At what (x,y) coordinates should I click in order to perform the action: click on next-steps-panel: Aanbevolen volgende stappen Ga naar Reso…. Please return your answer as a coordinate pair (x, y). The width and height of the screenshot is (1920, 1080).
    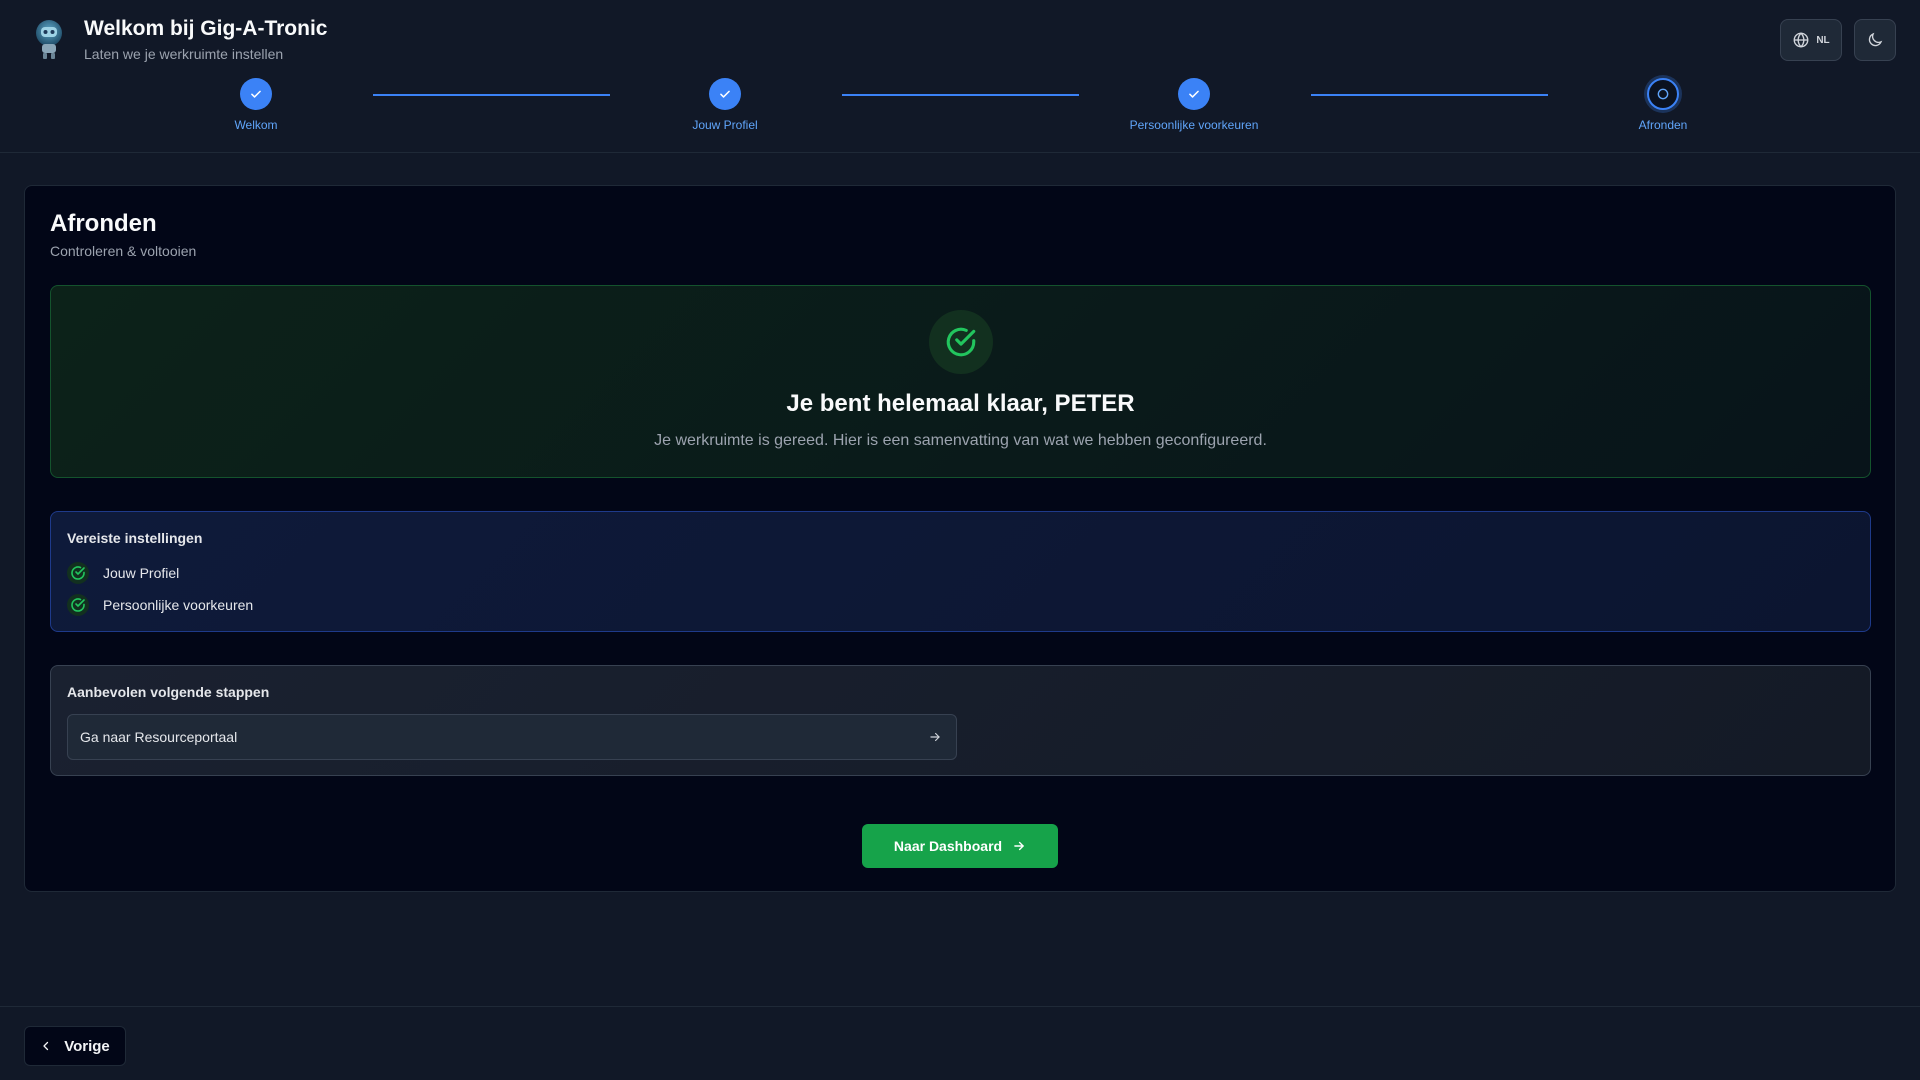
    Looking at the image, I should click on (960, 720).